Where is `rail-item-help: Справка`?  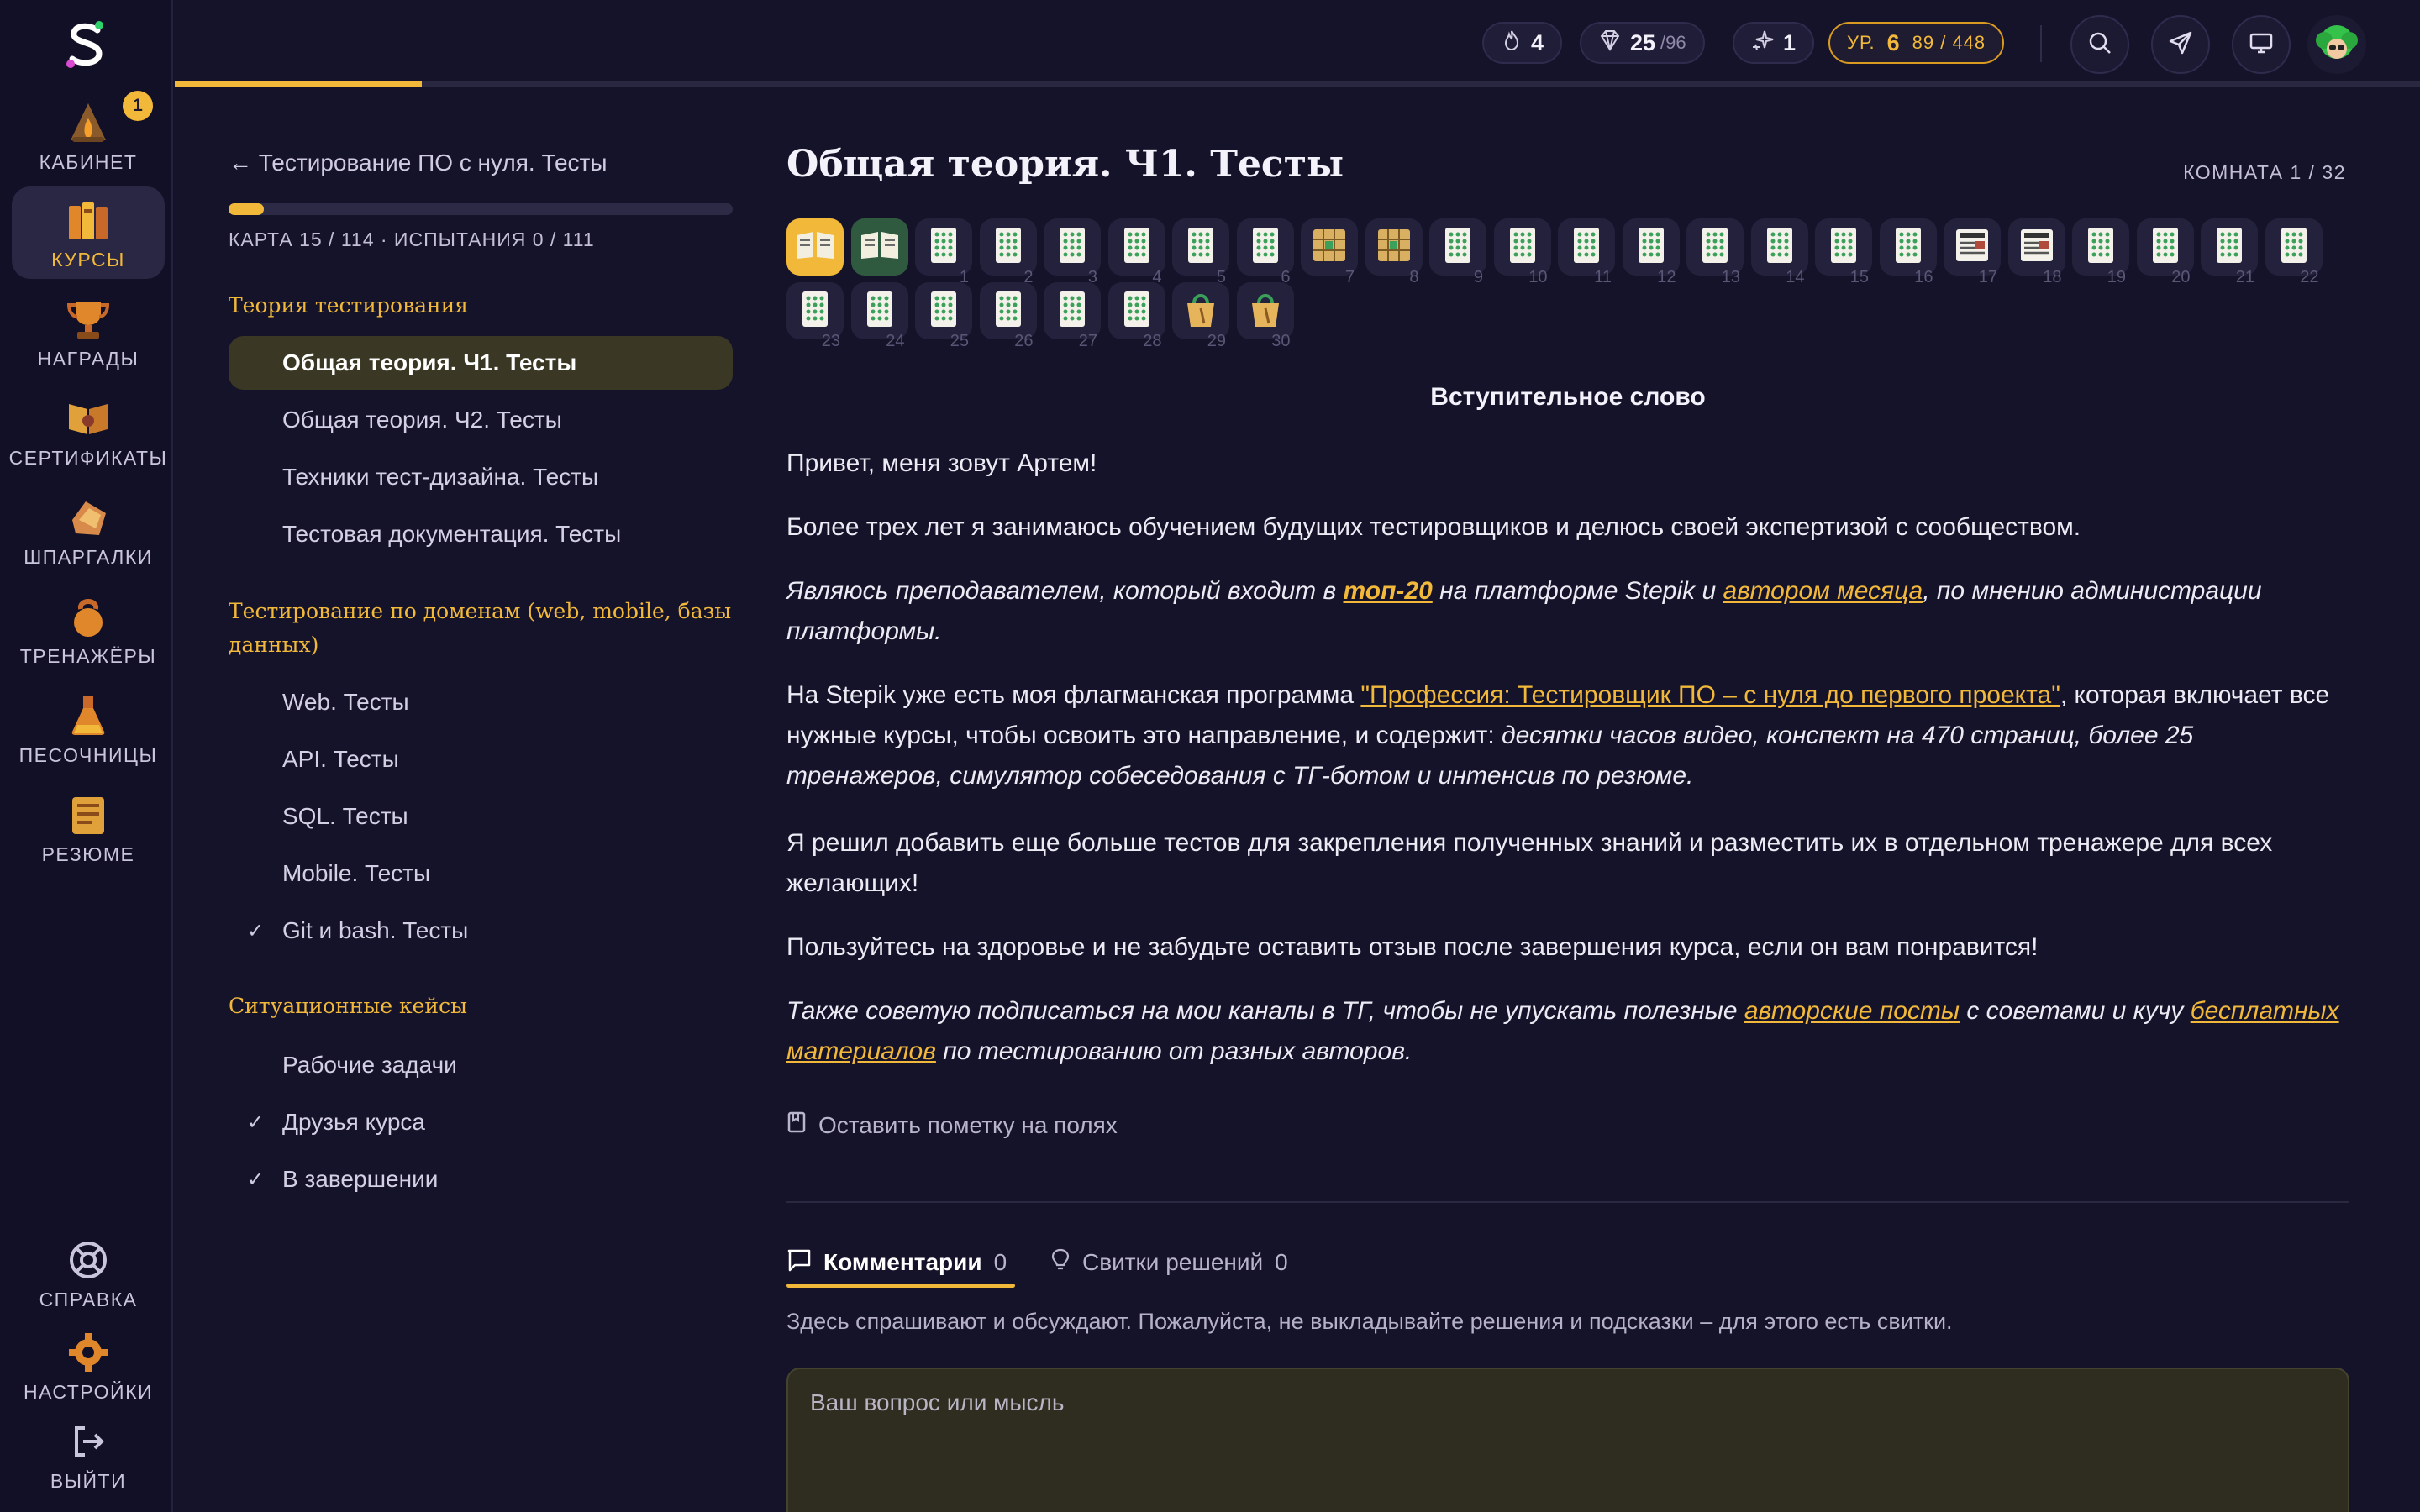
rail-item-help: Справка is located at coordinates (88, 1272).